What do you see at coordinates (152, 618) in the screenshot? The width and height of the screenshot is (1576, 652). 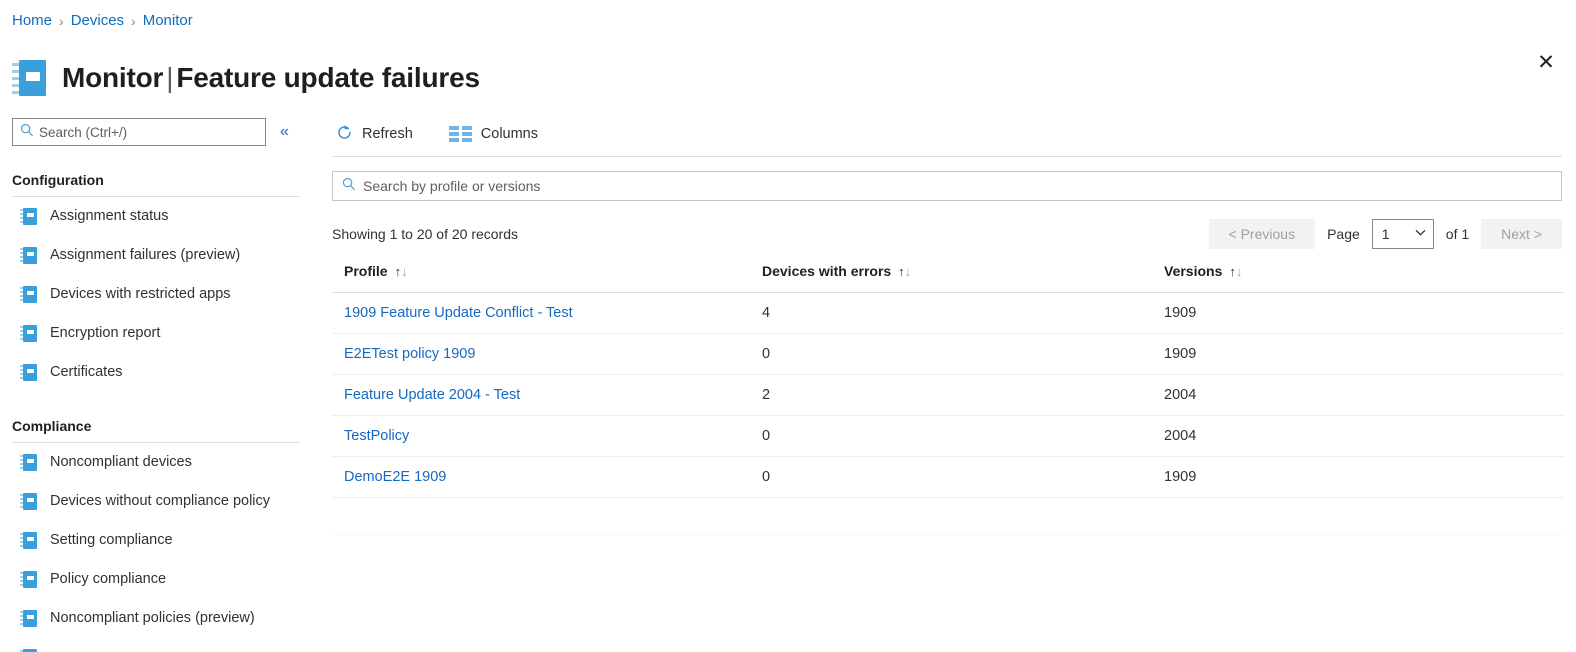 I see `sidebar-item-label: Noncompliant policies (preview)` at bounding box center [152, 618].